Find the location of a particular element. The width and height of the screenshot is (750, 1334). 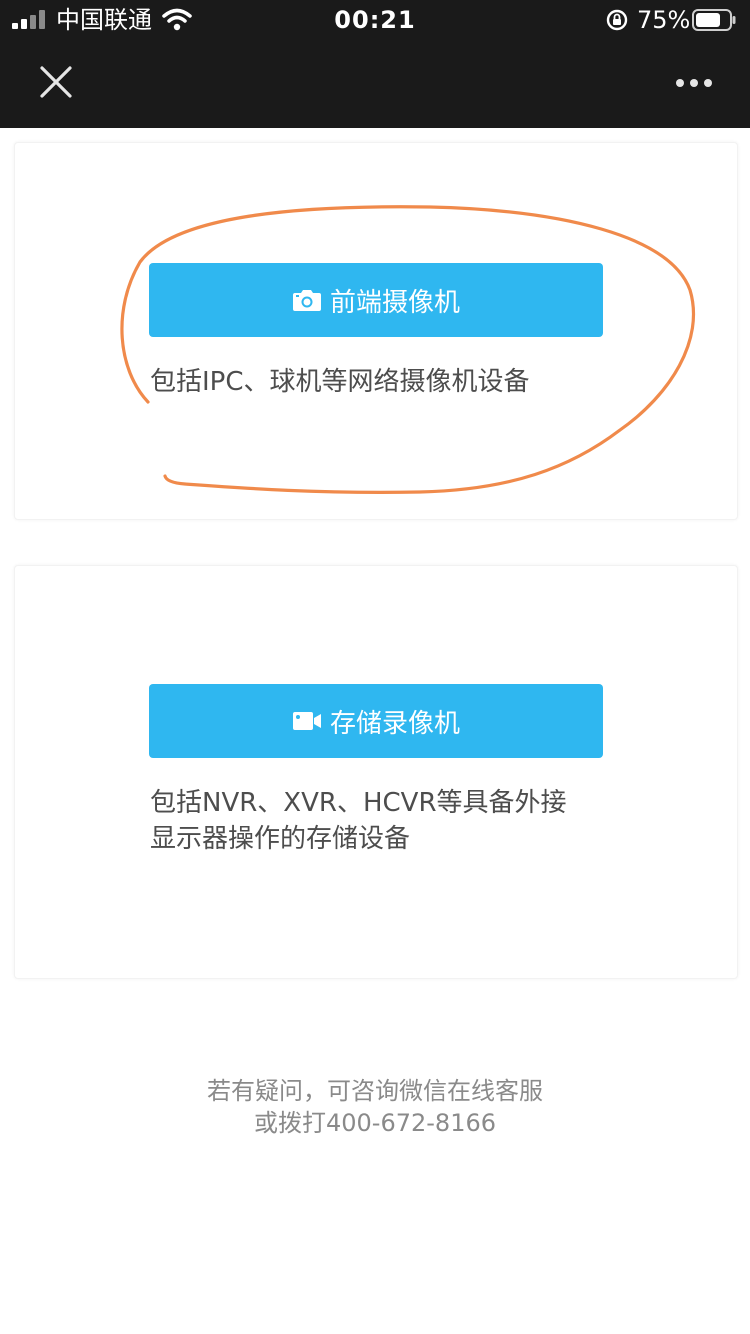

front-end-camera-label: 前端摄像机 is located at coordinates (394, 302).